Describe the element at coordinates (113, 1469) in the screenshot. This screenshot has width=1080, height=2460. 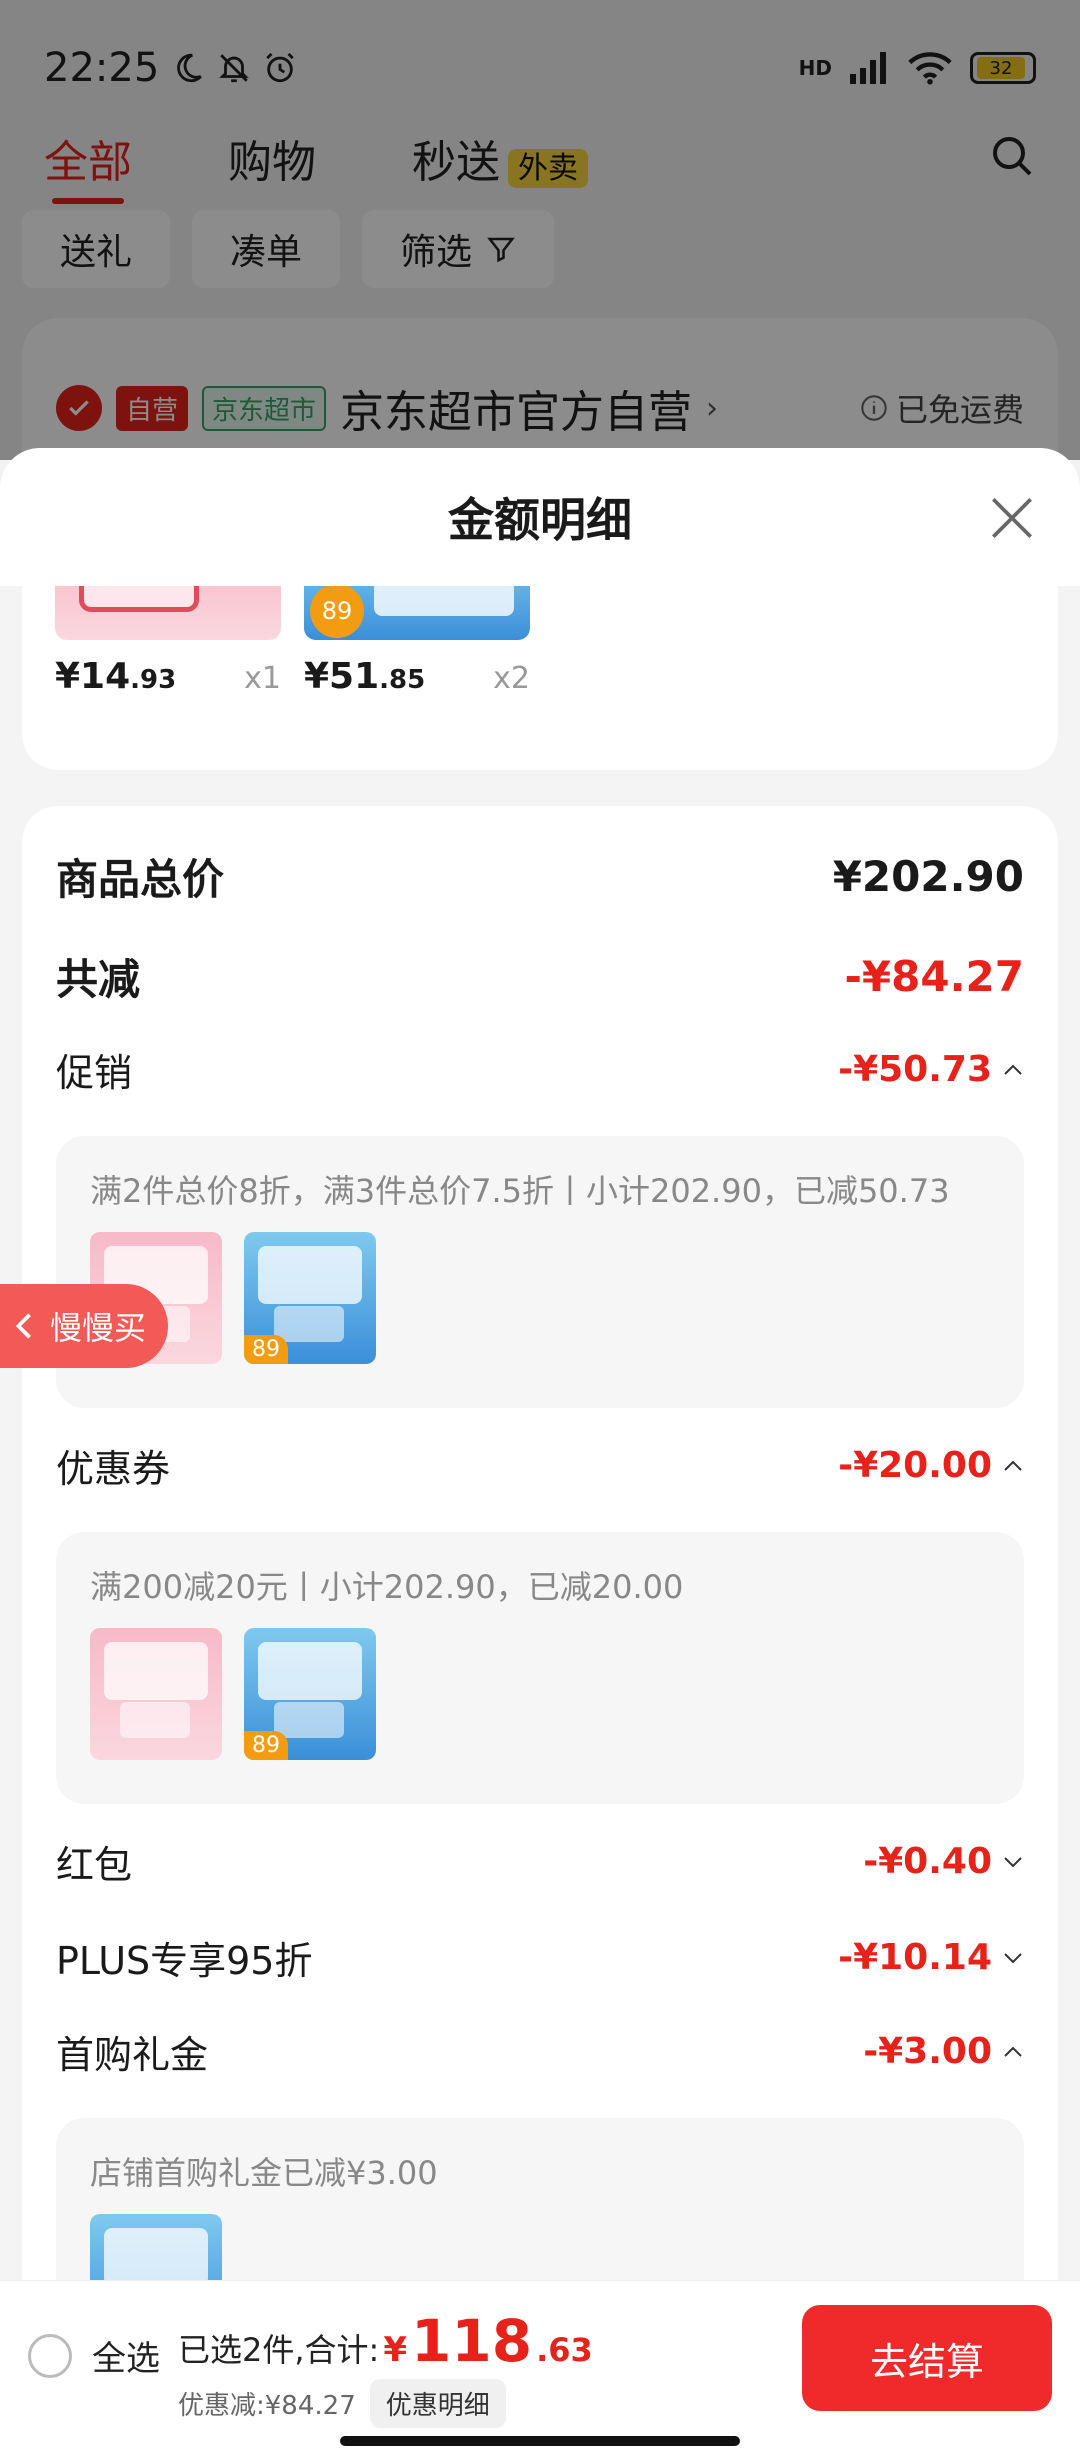
I see `coupon-label: 优惠券` at that location.